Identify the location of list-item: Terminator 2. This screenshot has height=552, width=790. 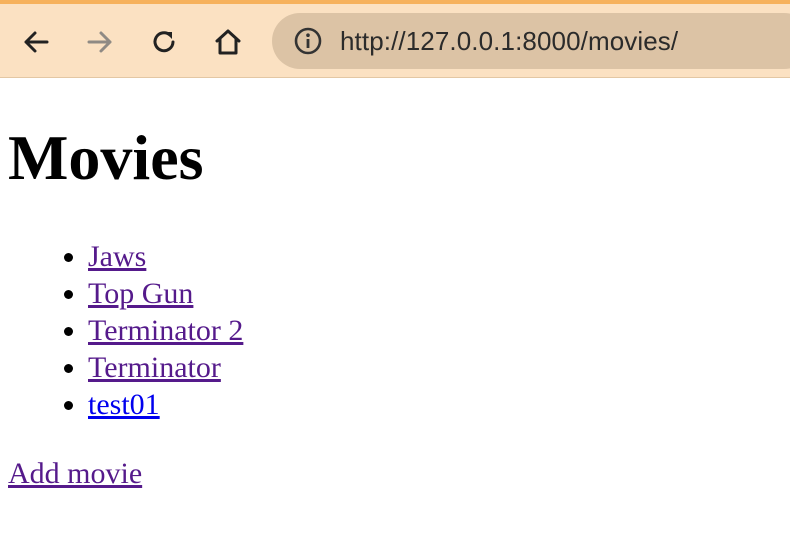
(165, 330).